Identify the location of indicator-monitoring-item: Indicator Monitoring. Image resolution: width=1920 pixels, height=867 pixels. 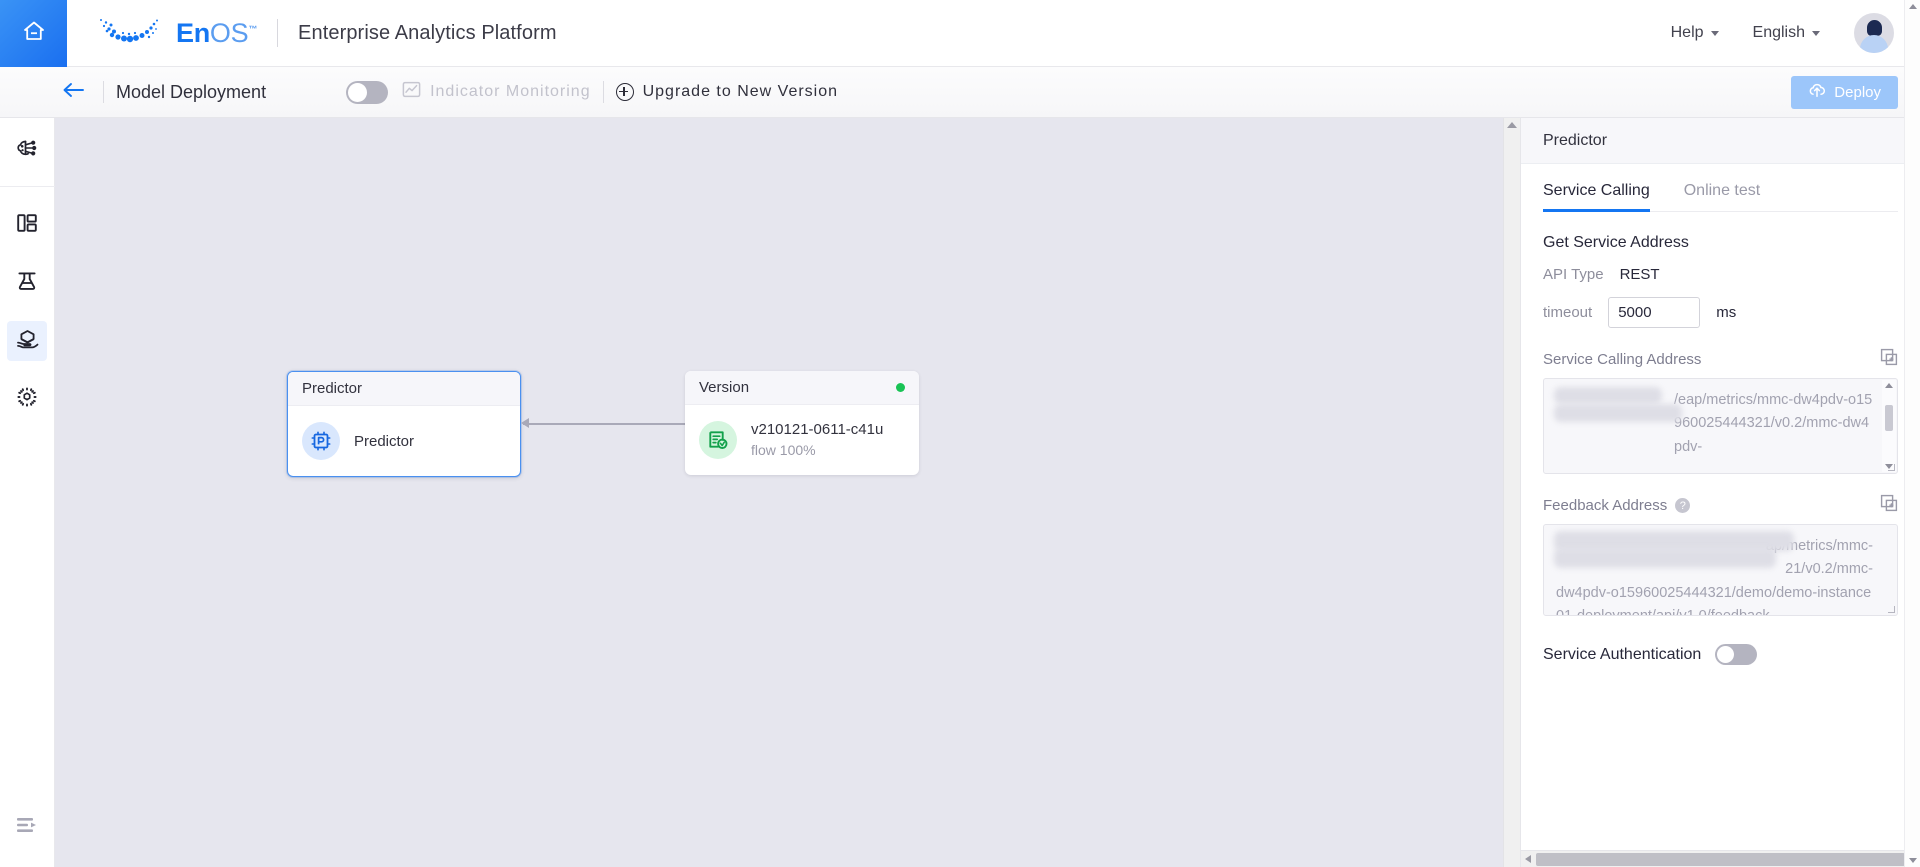
(496, 92).